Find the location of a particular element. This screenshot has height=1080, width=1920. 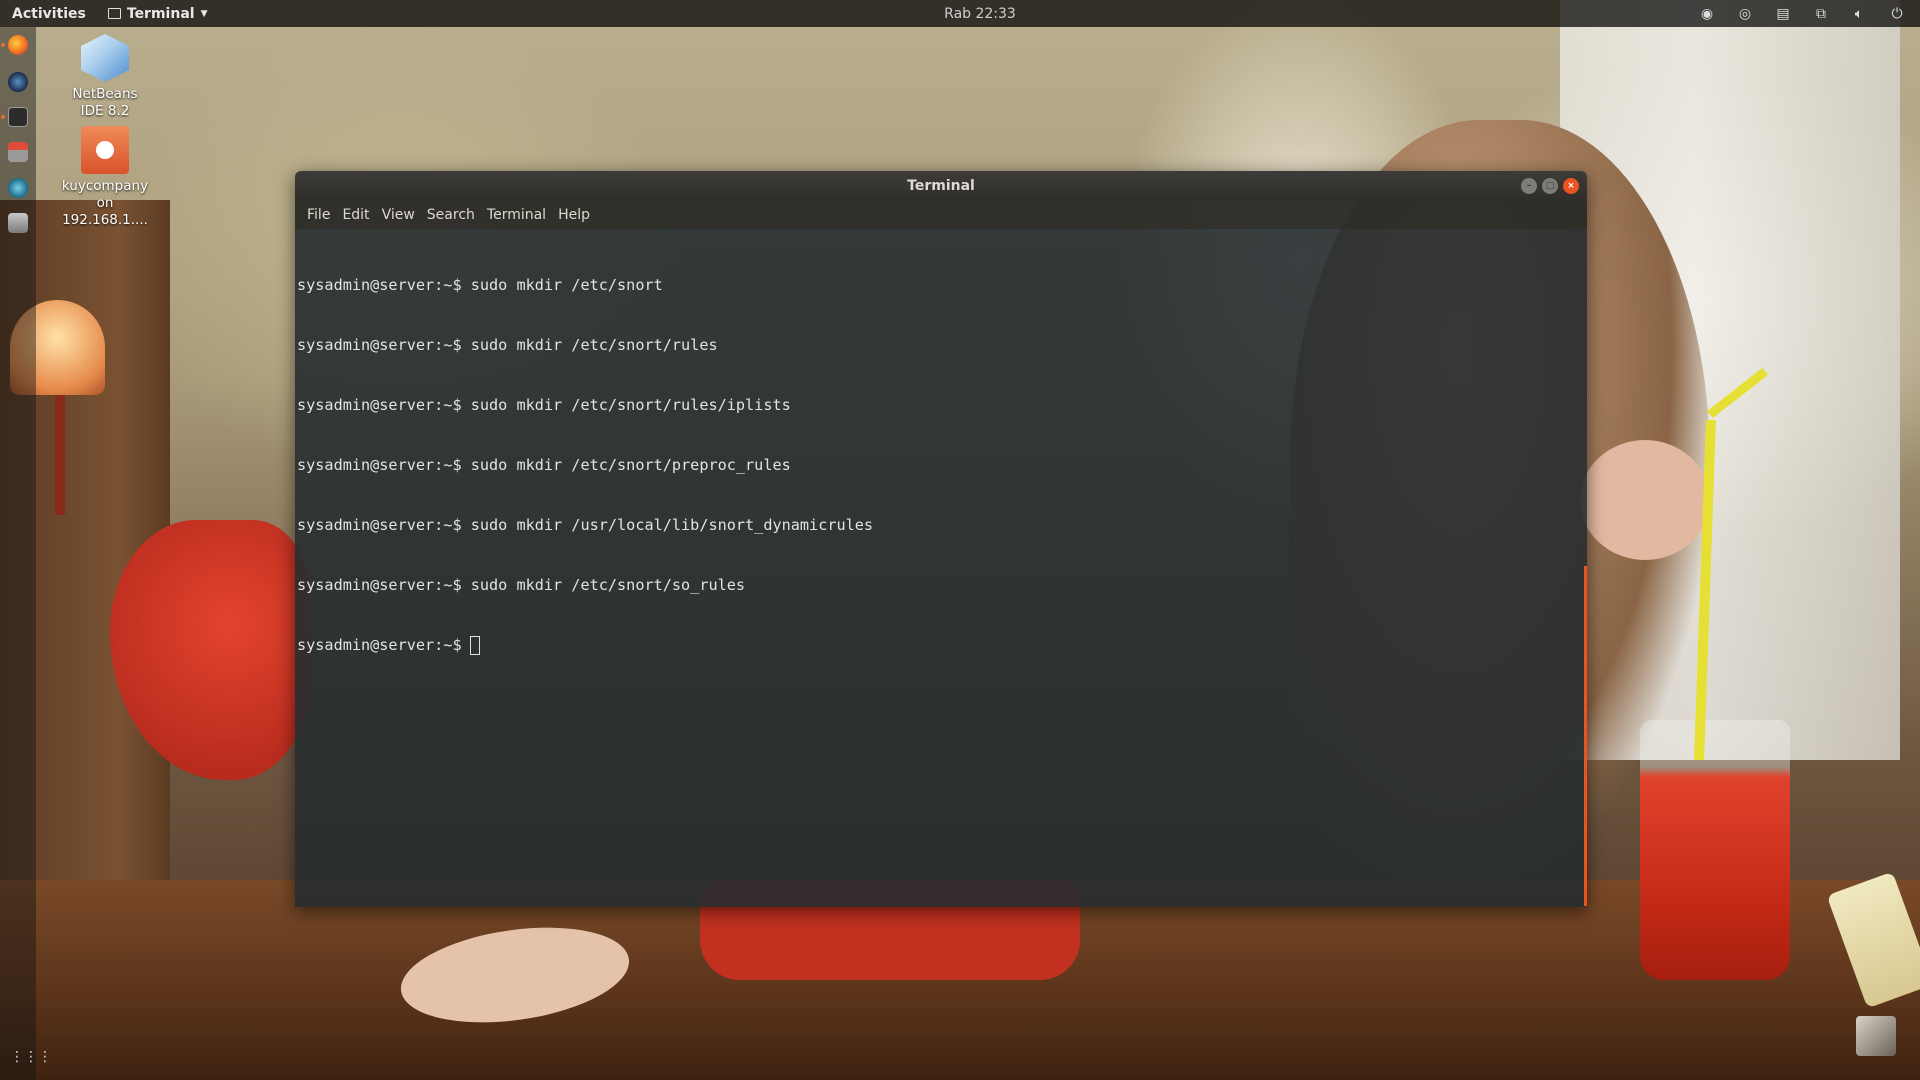

window-title: Terminal is located at coordinates (941, 186).